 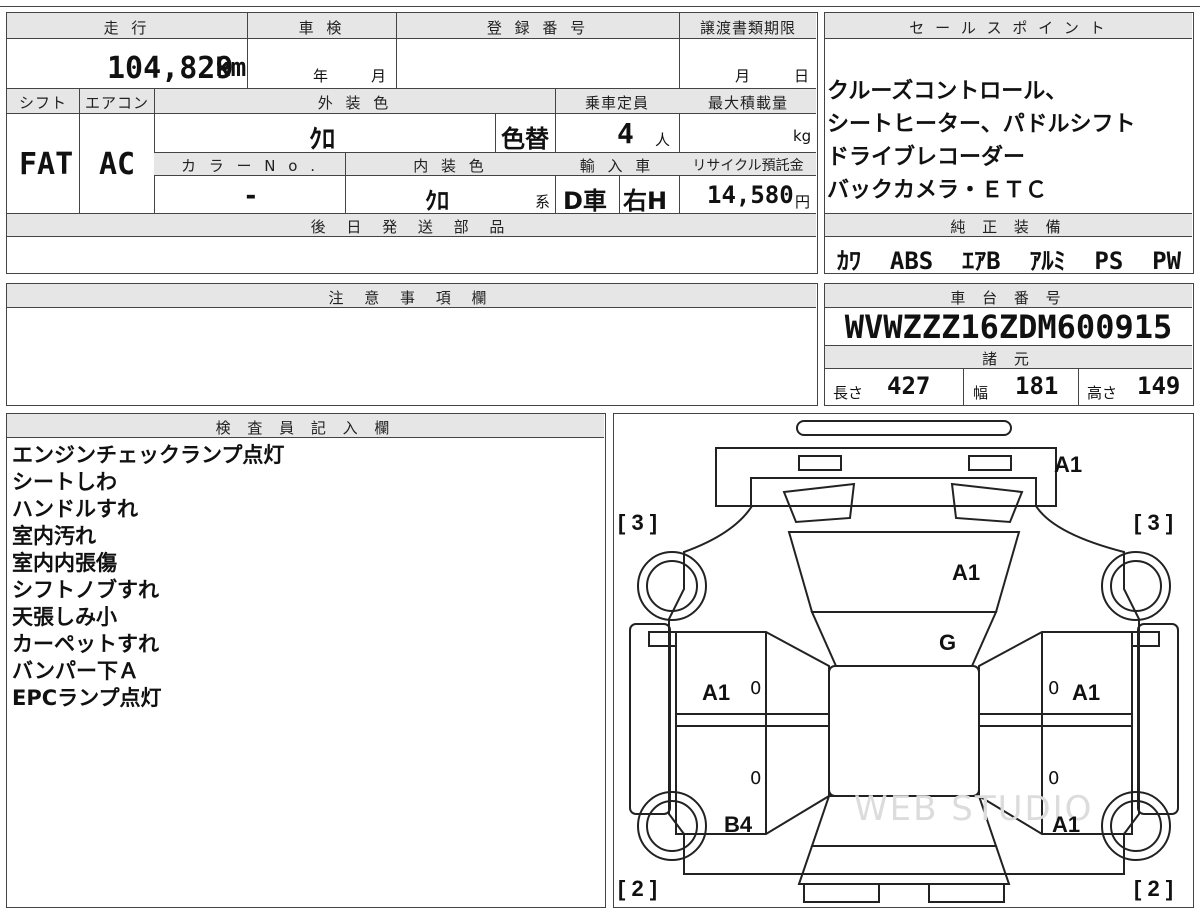 I want to click on chassis-number: WVWZZZ16ZDM600915, so click(x=1008, y=327).